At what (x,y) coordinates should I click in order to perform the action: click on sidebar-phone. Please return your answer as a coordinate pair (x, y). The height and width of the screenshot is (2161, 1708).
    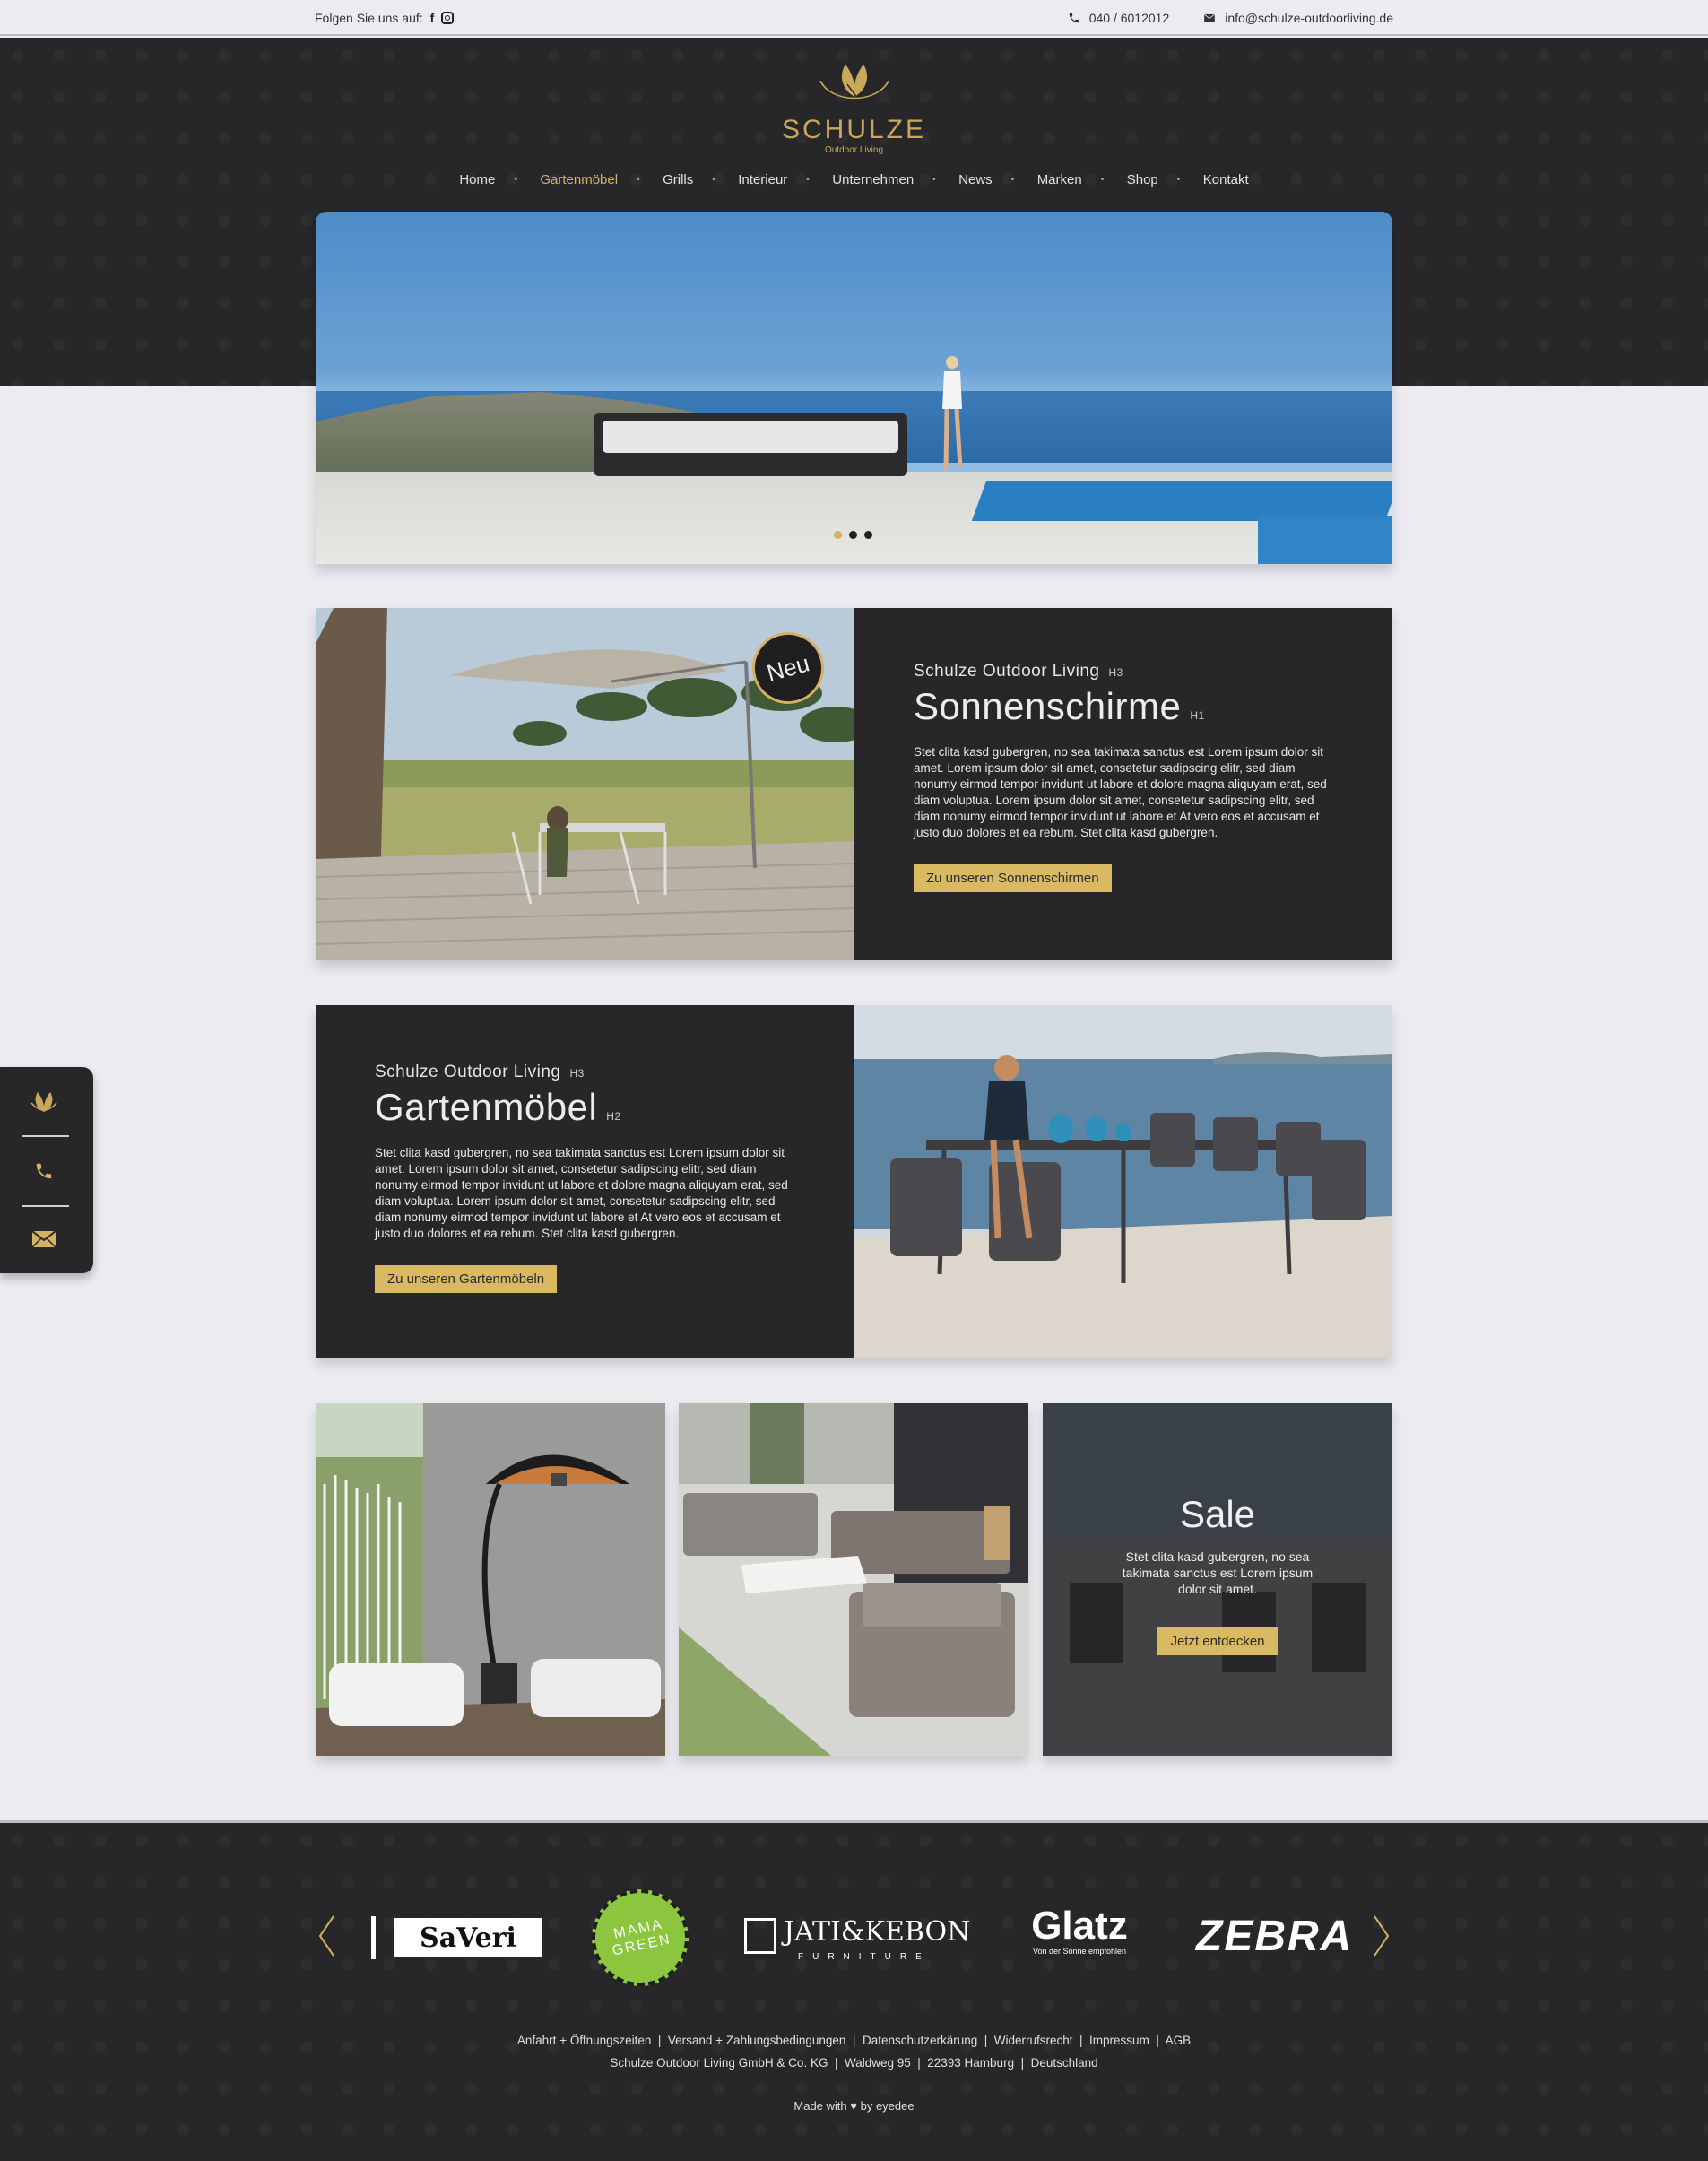
    Looking at the image, I should click on (44, 1171).